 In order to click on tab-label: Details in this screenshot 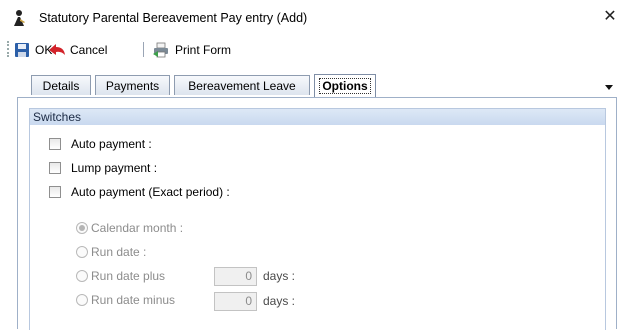, I will do `click(61, 85)`.